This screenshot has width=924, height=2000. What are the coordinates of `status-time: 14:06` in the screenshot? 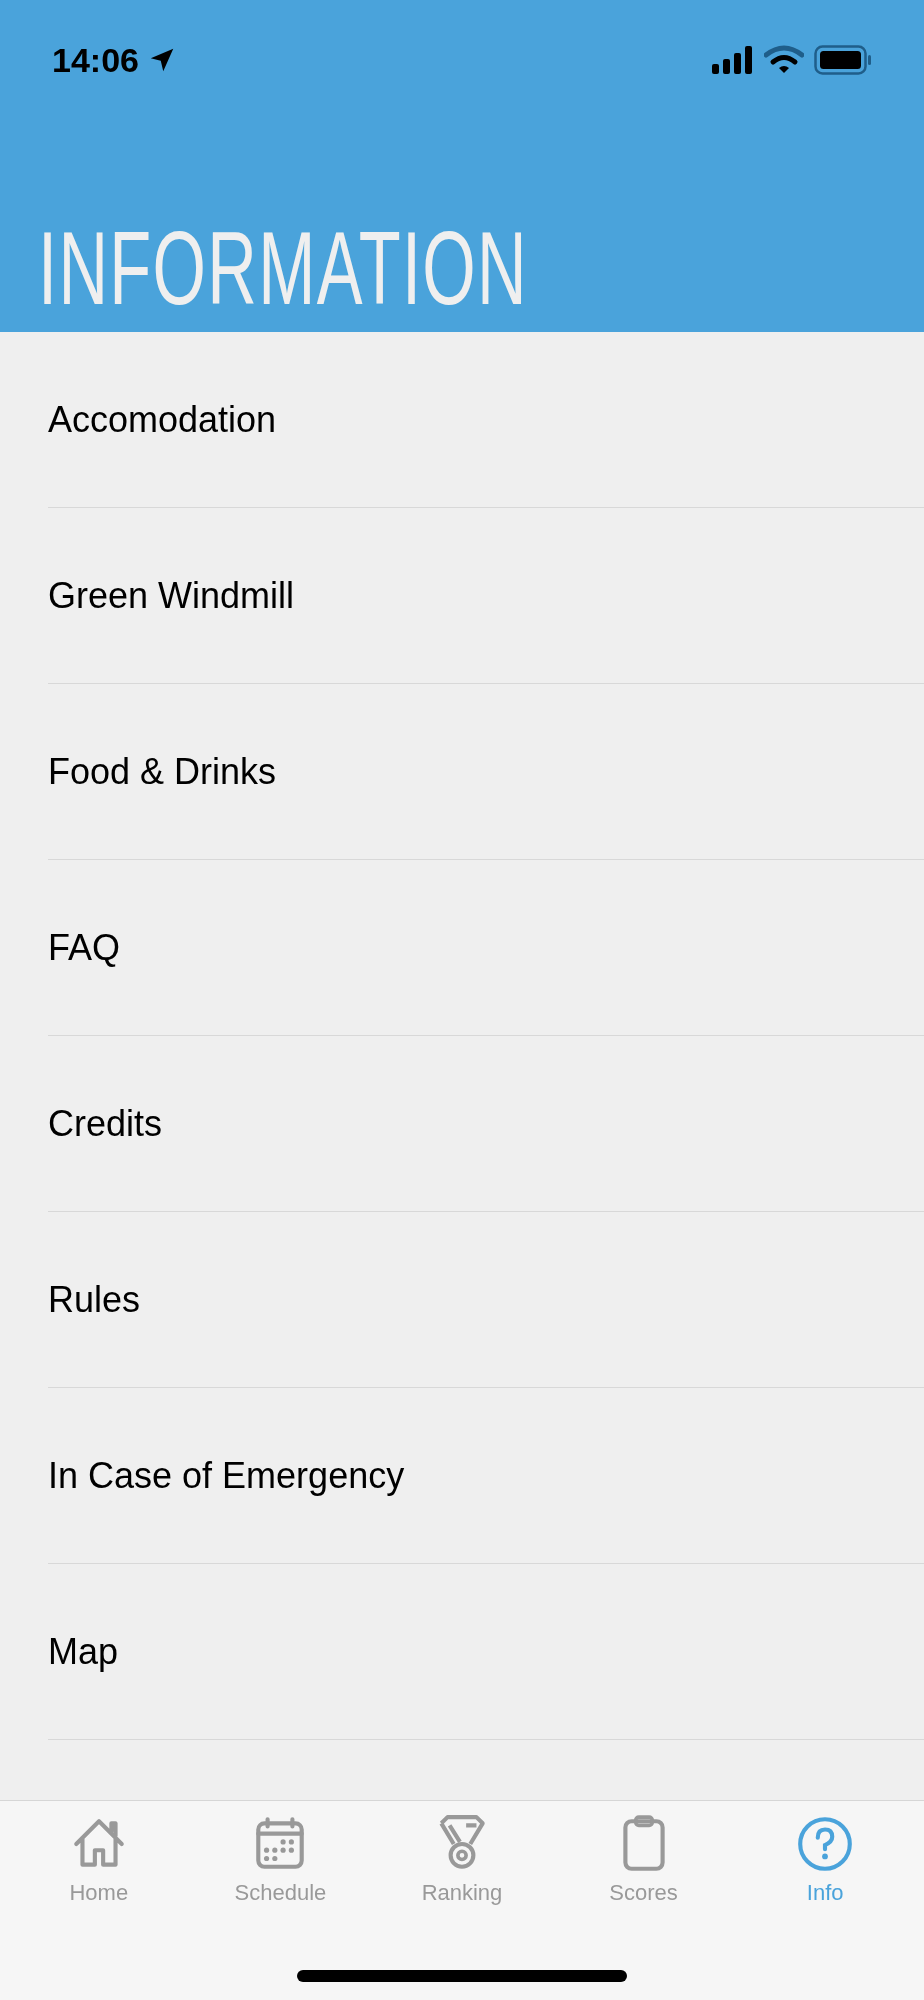 It's located at (95, 60).